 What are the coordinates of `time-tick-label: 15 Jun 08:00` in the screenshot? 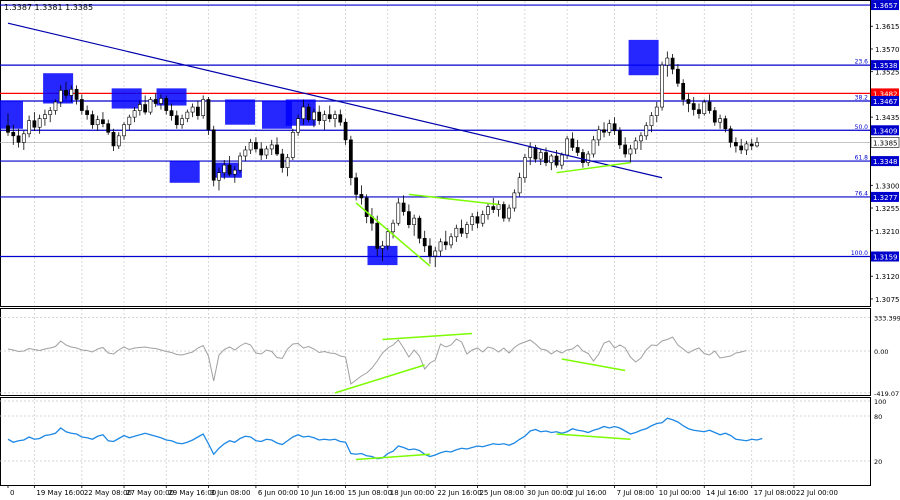 It's located at (370, 493).